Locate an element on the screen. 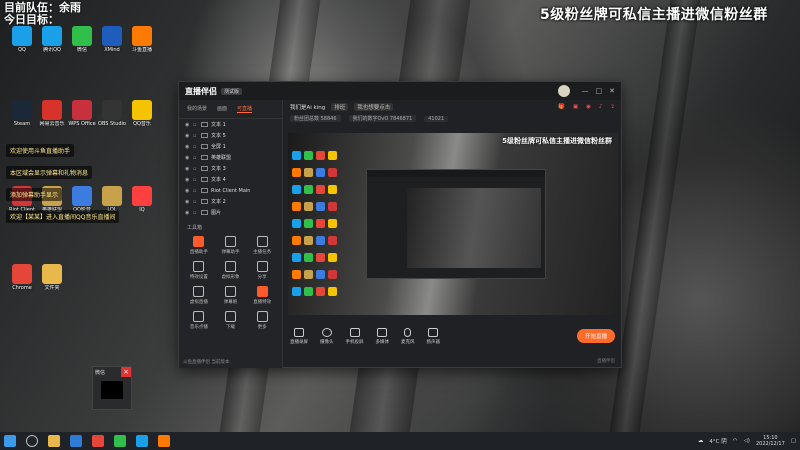 The width and height of the screenshot is (800, 450). tool-button: 更多 is located at coordinates (262, 320).